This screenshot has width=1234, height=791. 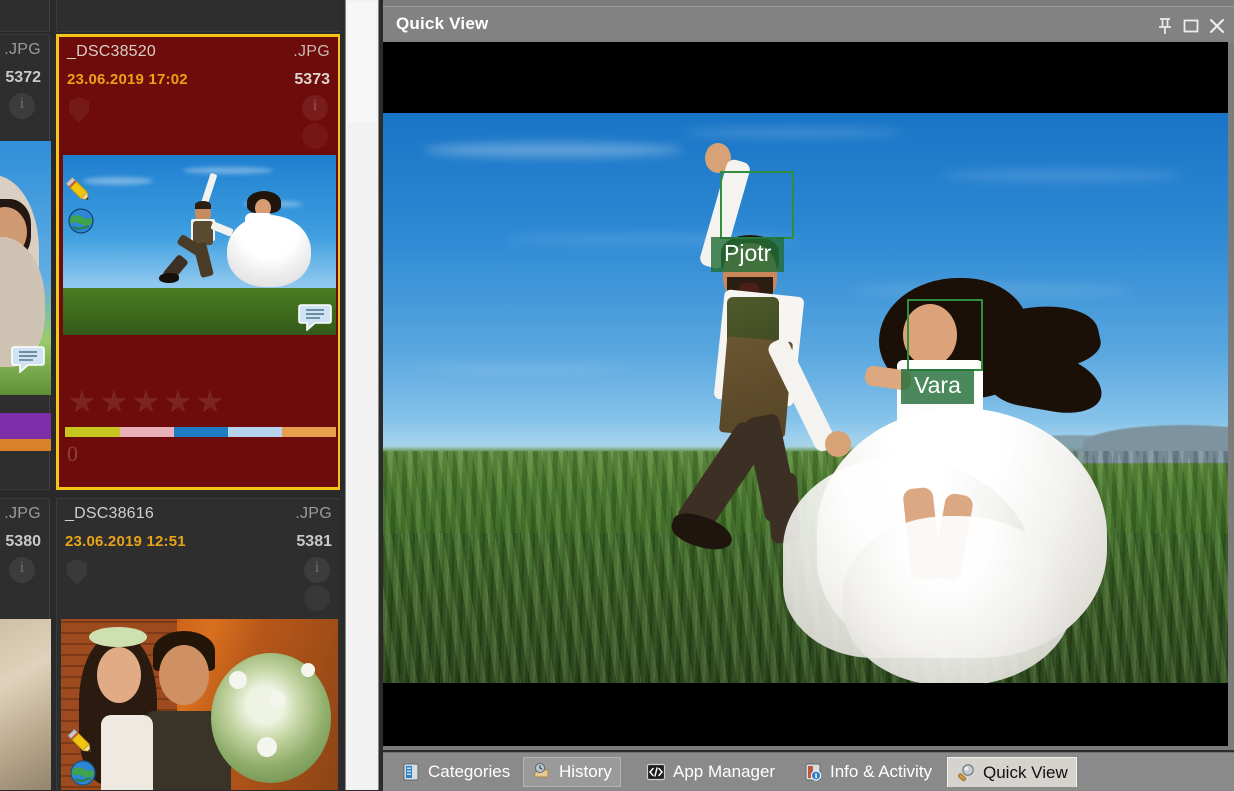 I want to click on quick-view-title: Quick View, so click(x=442, y=23).